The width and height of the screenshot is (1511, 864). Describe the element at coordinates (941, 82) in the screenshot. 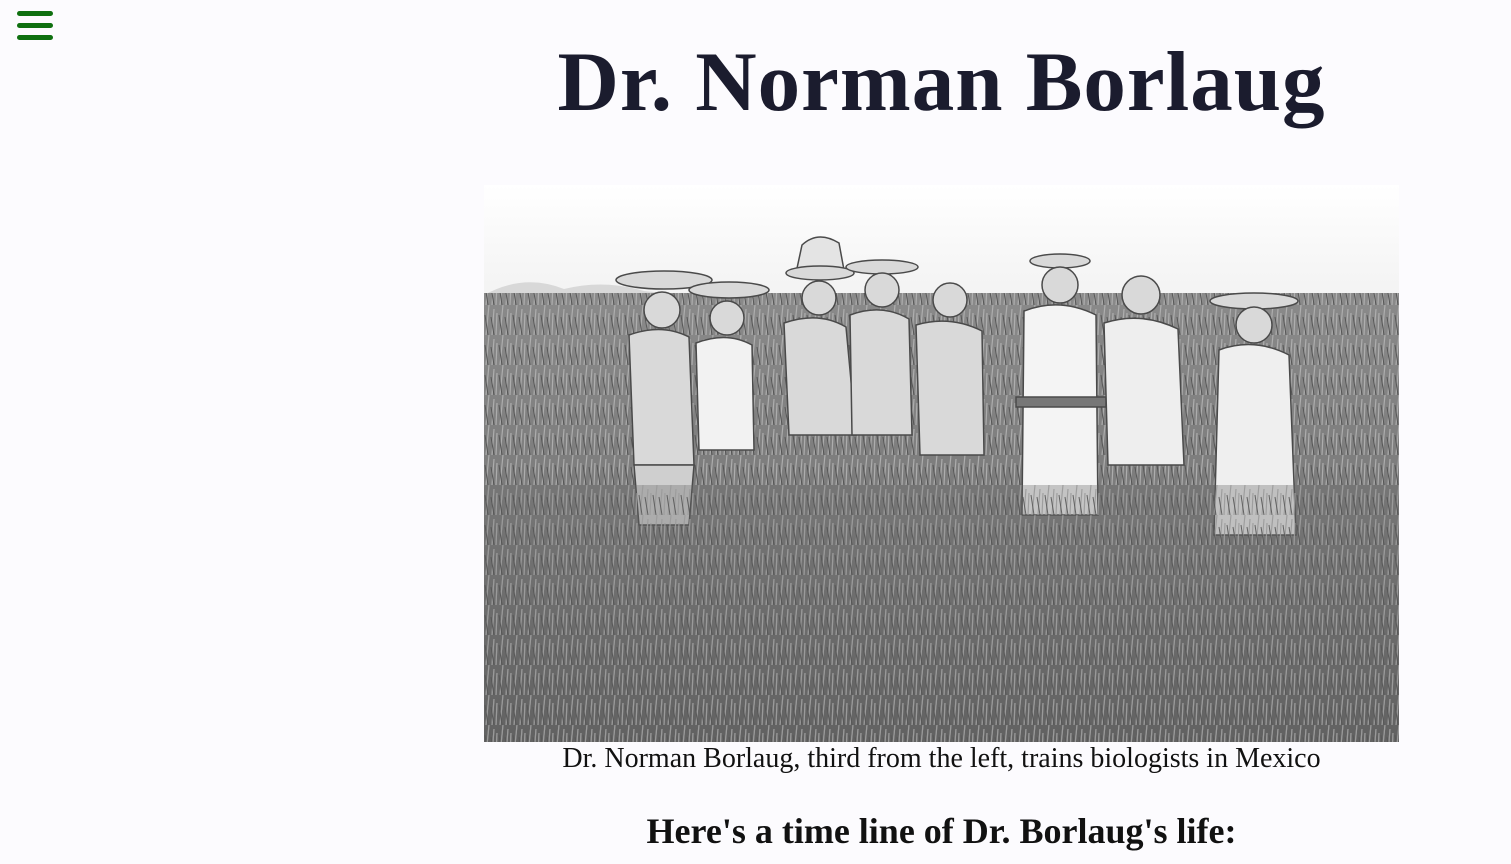

I see `page-title: Dr. Norman Borlaug` at that location.